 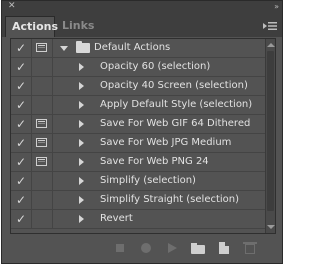 I want to click on action-set-row: ✓ Default Actions, so click(x=138, y=48).